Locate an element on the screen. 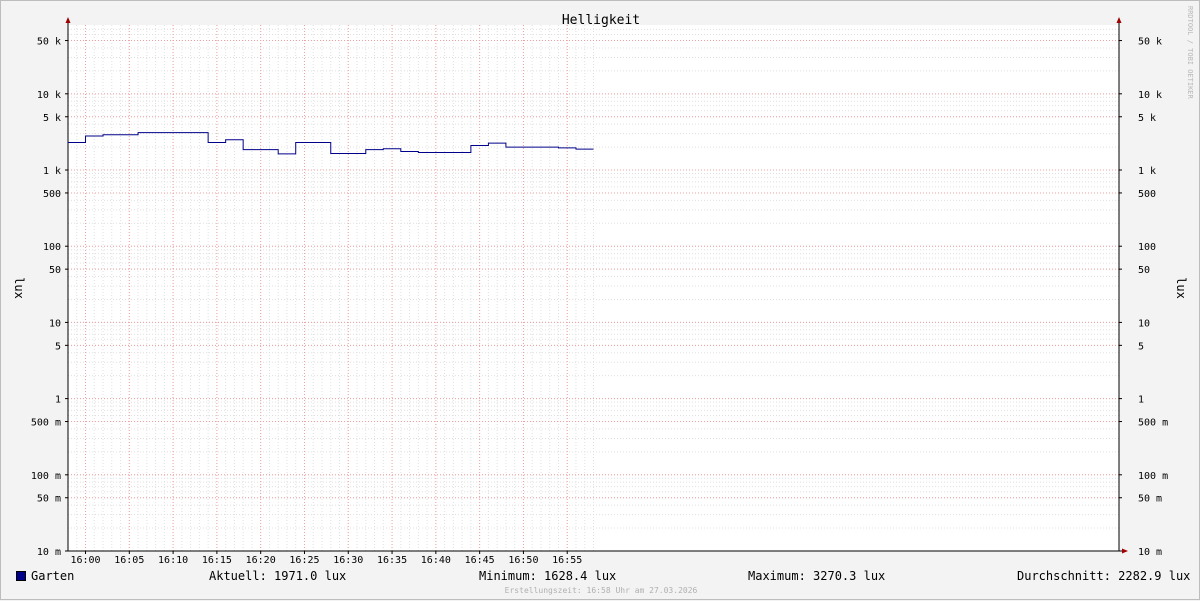 This screenshot has height=601, width=1200. y-axis-label-right: lux is located at coordinates (1181, 288).